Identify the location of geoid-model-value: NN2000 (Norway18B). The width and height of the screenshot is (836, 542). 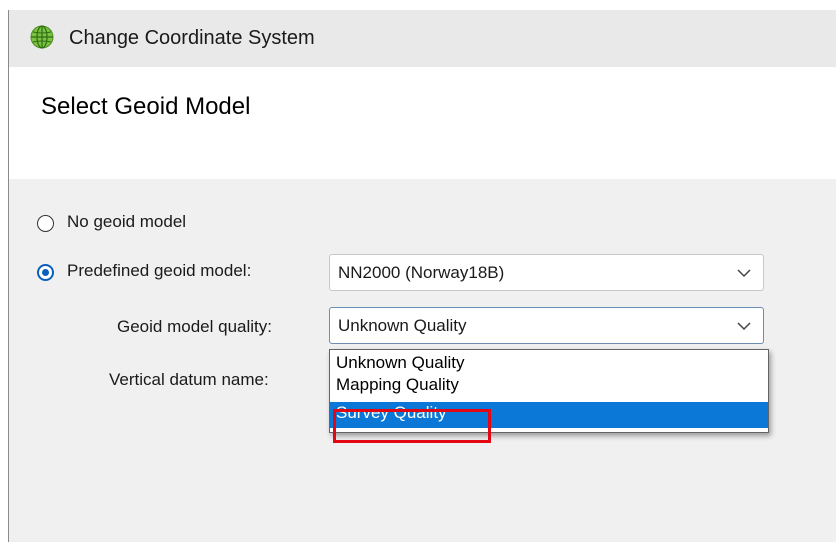
(421, 272).